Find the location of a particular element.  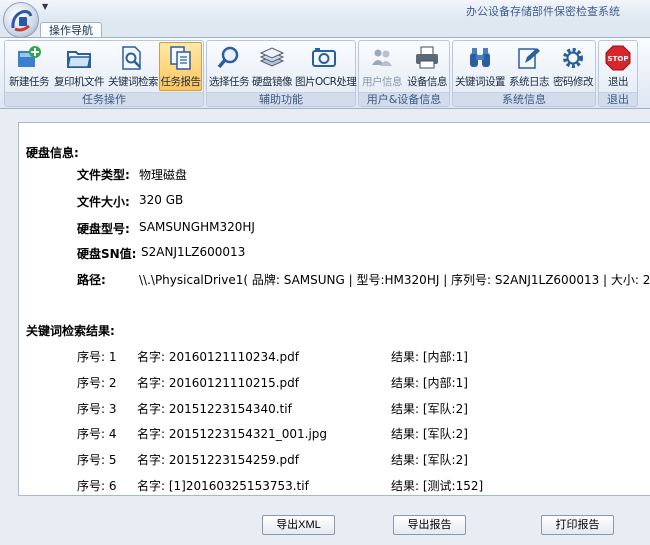

keyword-search-button: 关键词检索 is located at coordinates (133, 66).